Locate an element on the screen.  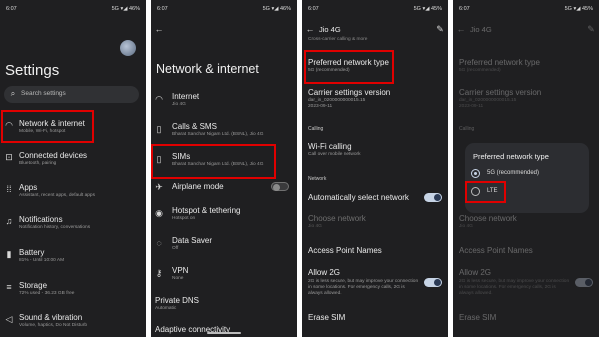
search-bar: ⌕ Search settings is located at coordinates (71, 94).